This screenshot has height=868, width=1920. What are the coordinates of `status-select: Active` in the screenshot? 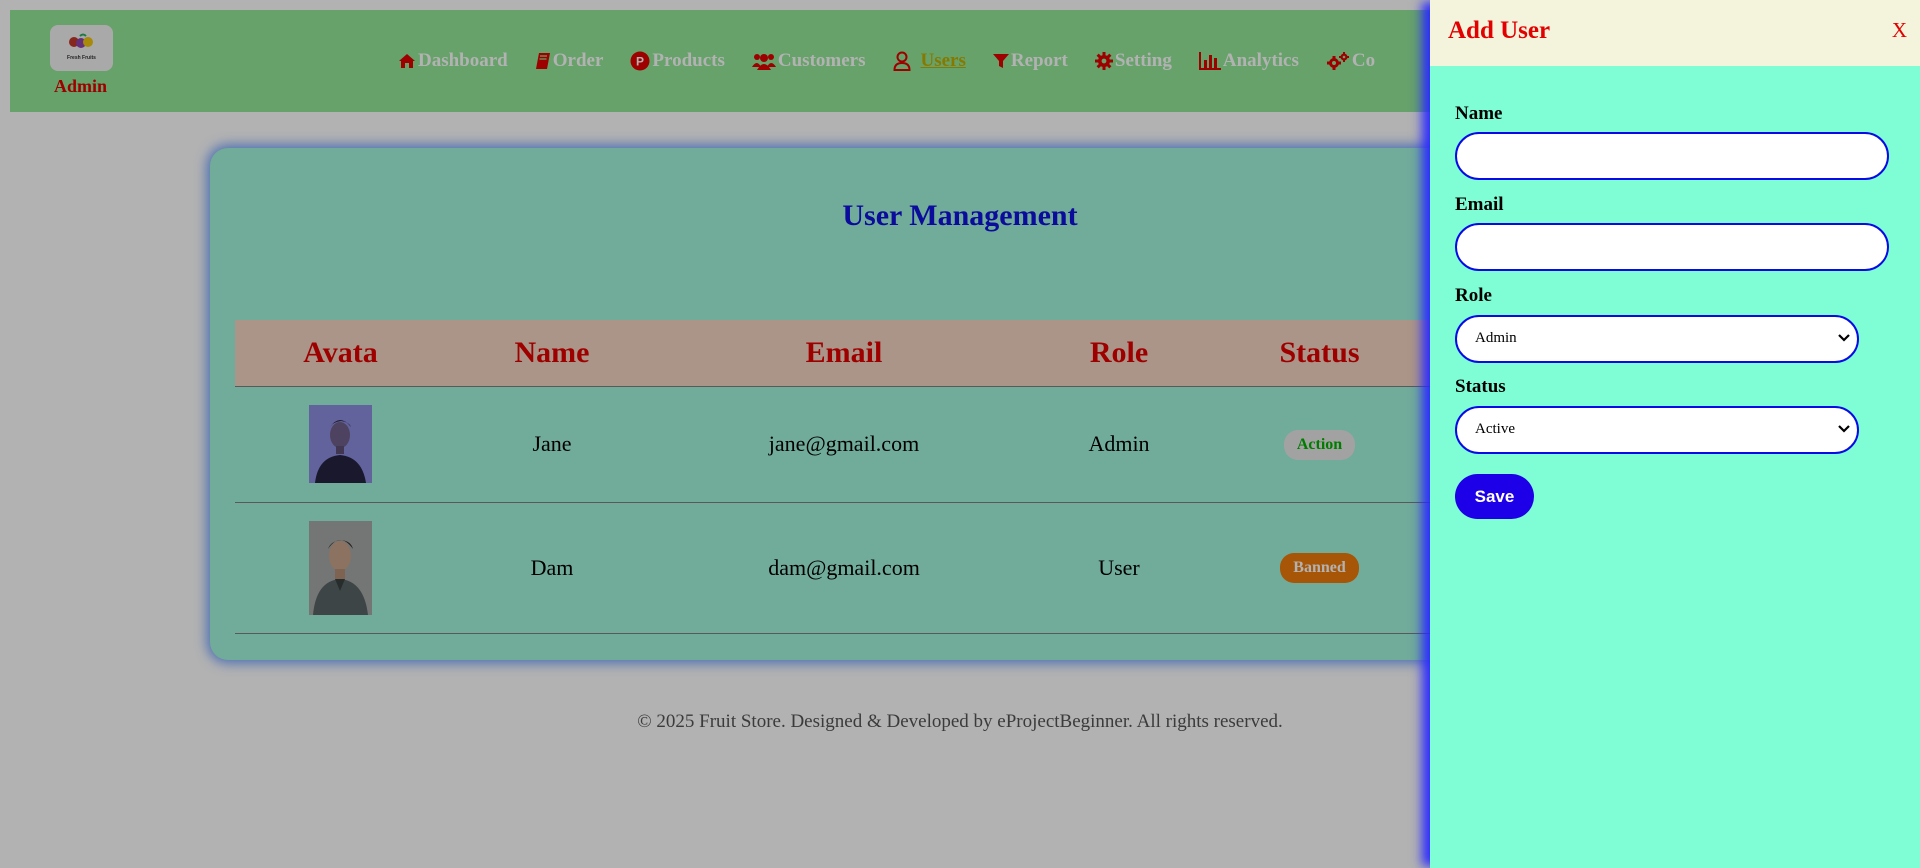 It's located at (1657, 430).